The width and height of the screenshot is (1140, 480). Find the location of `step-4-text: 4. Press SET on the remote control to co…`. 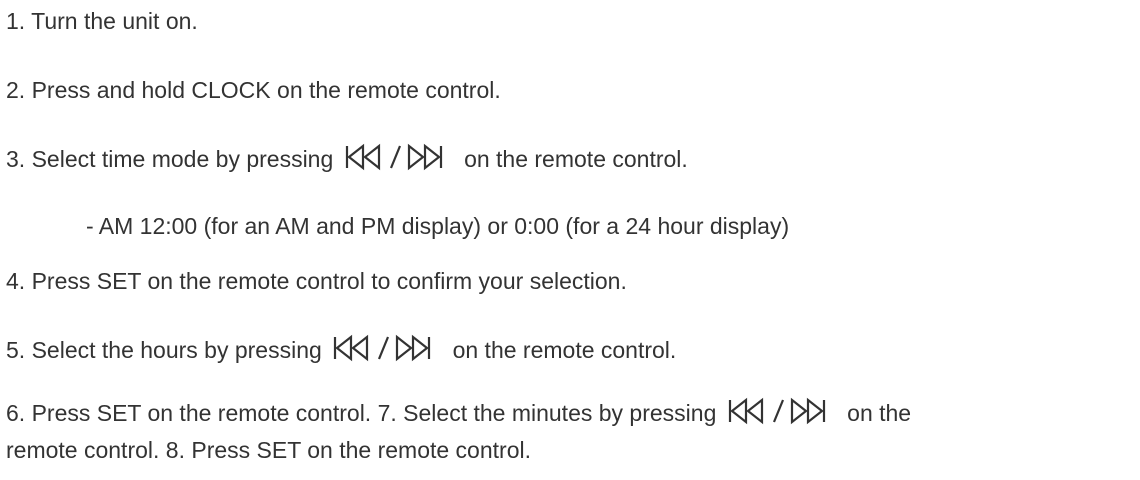

step-4-text: 4. Press SET on the remote control to co… is located at coordinates (316, 281).